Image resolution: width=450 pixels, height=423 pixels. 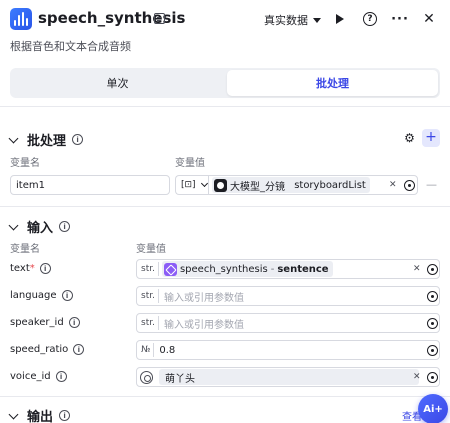 I want to click on ai-assistant-button: Ai+, so click(x=433, y=408).